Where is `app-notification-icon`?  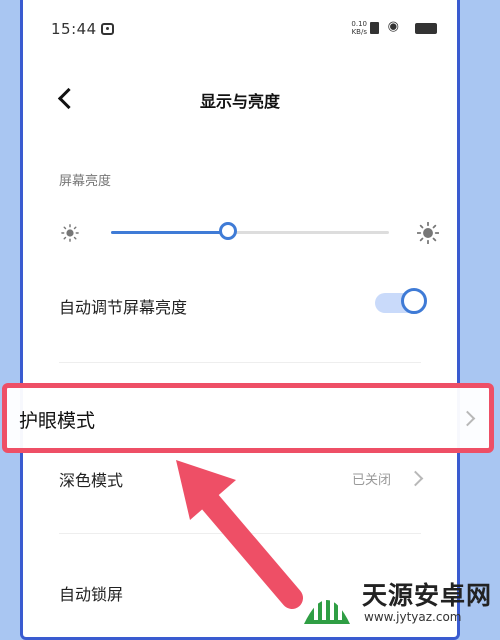
app-notification-icon is located at coordinates (107, 29).